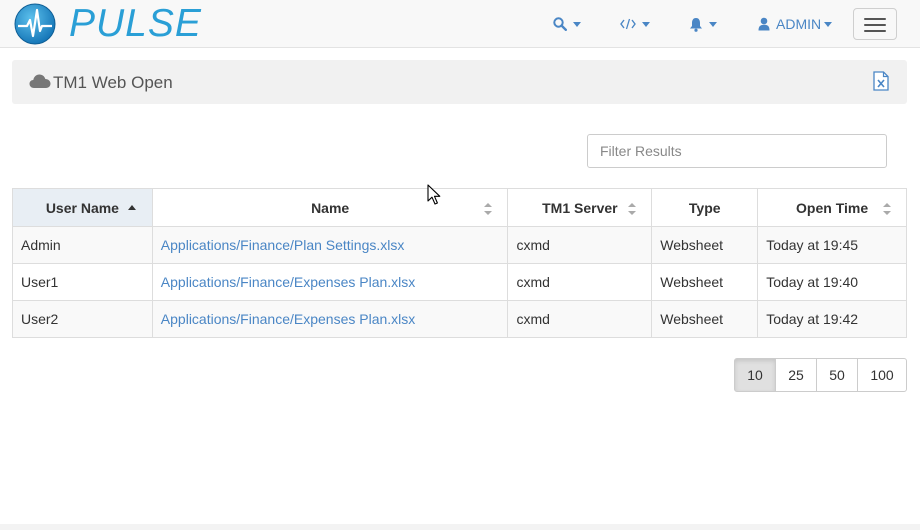 This screenshot has width=920, height=530. Describe the element at coordinates (135, 24) in the screenshot. I see `brand-name: PULSE` at that location.